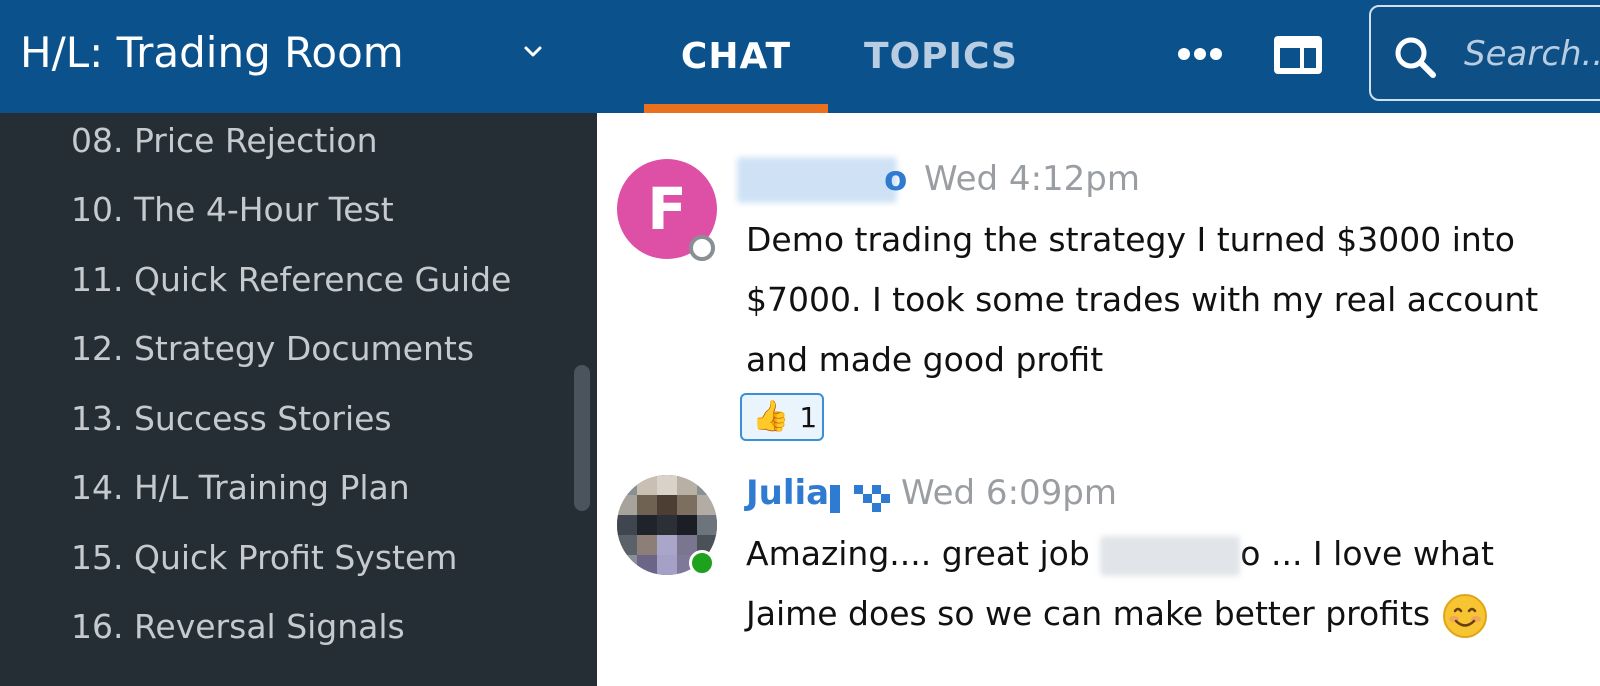 Image resolution: width=1600 pixels, height=686 pixels. Describe the element at coordinates (1200, 54) in the screenshot. I see `more-icon` at that location.